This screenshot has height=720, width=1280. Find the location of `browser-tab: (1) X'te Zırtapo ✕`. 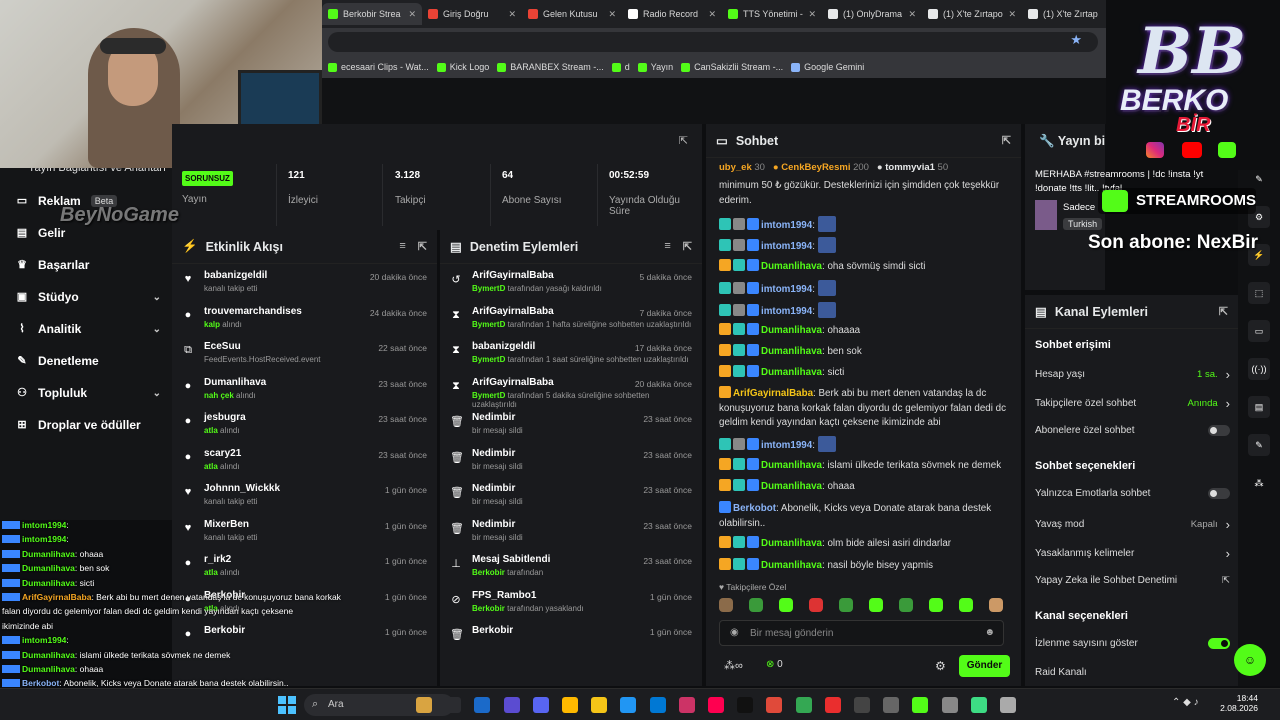

browser-tab: (1) X'te Zırtapo ✕ is located at coordinates (972, 14).